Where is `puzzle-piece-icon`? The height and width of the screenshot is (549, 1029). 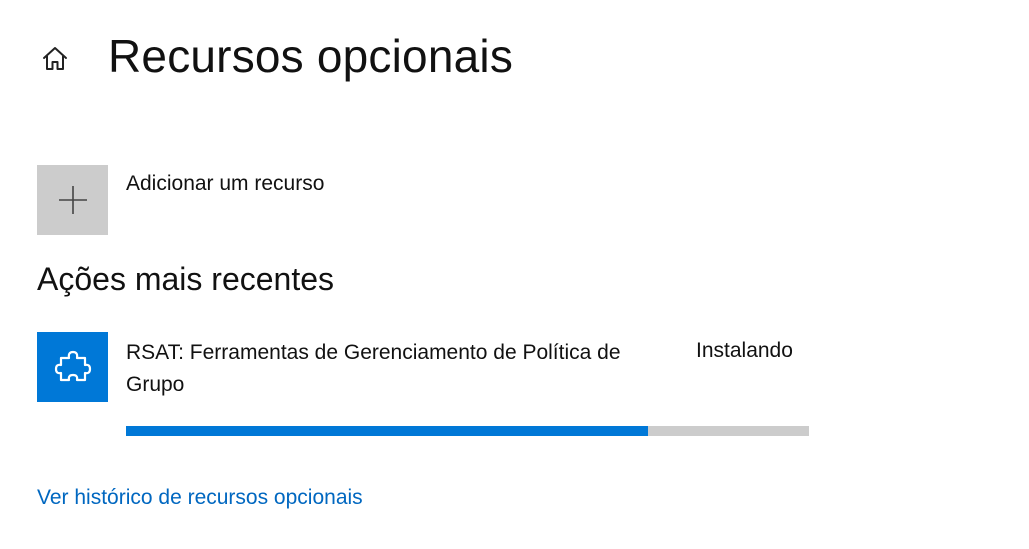
puzzle-piece-icon is located at coordinates (72, 366).